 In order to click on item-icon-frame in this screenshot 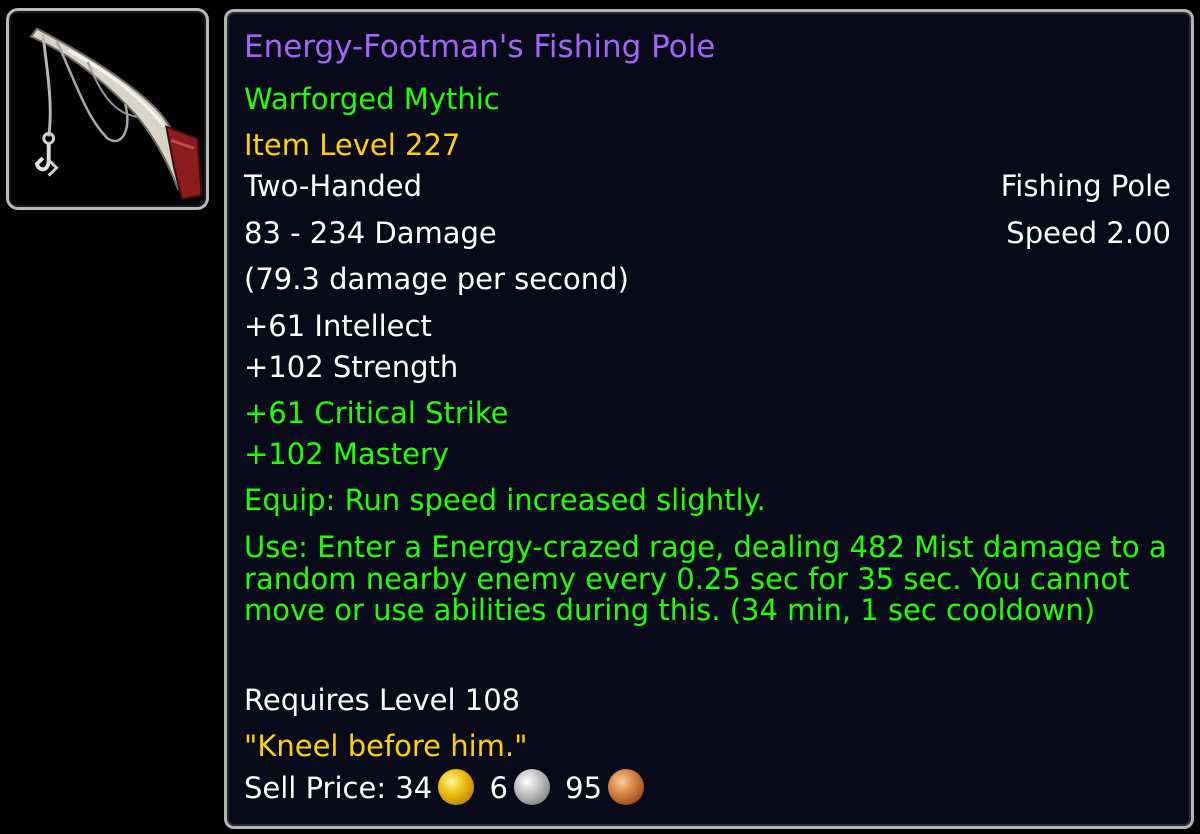, I will do `click(107, 109)`.